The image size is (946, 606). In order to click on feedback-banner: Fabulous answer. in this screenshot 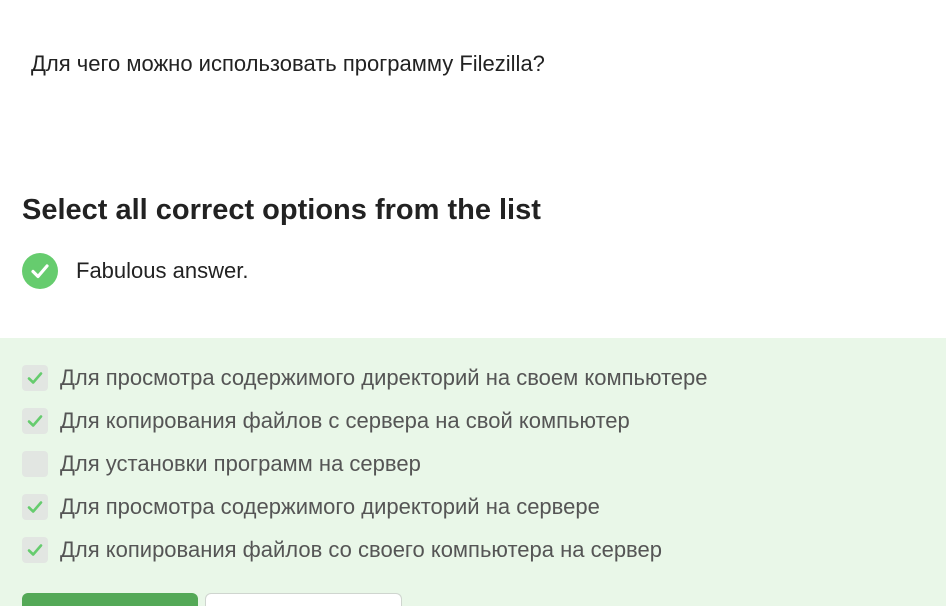, I will do `click(135, 271)`.